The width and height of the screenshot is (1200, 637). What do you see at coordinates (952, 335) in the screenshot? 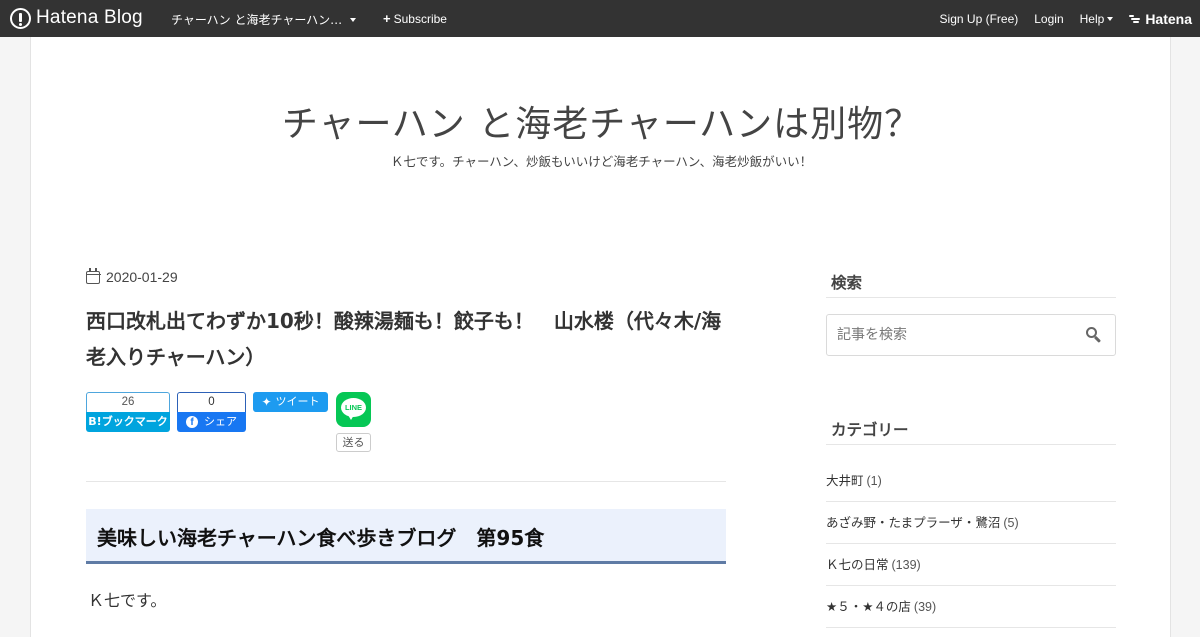
I see `search-input` at bounding box center [952, 335].